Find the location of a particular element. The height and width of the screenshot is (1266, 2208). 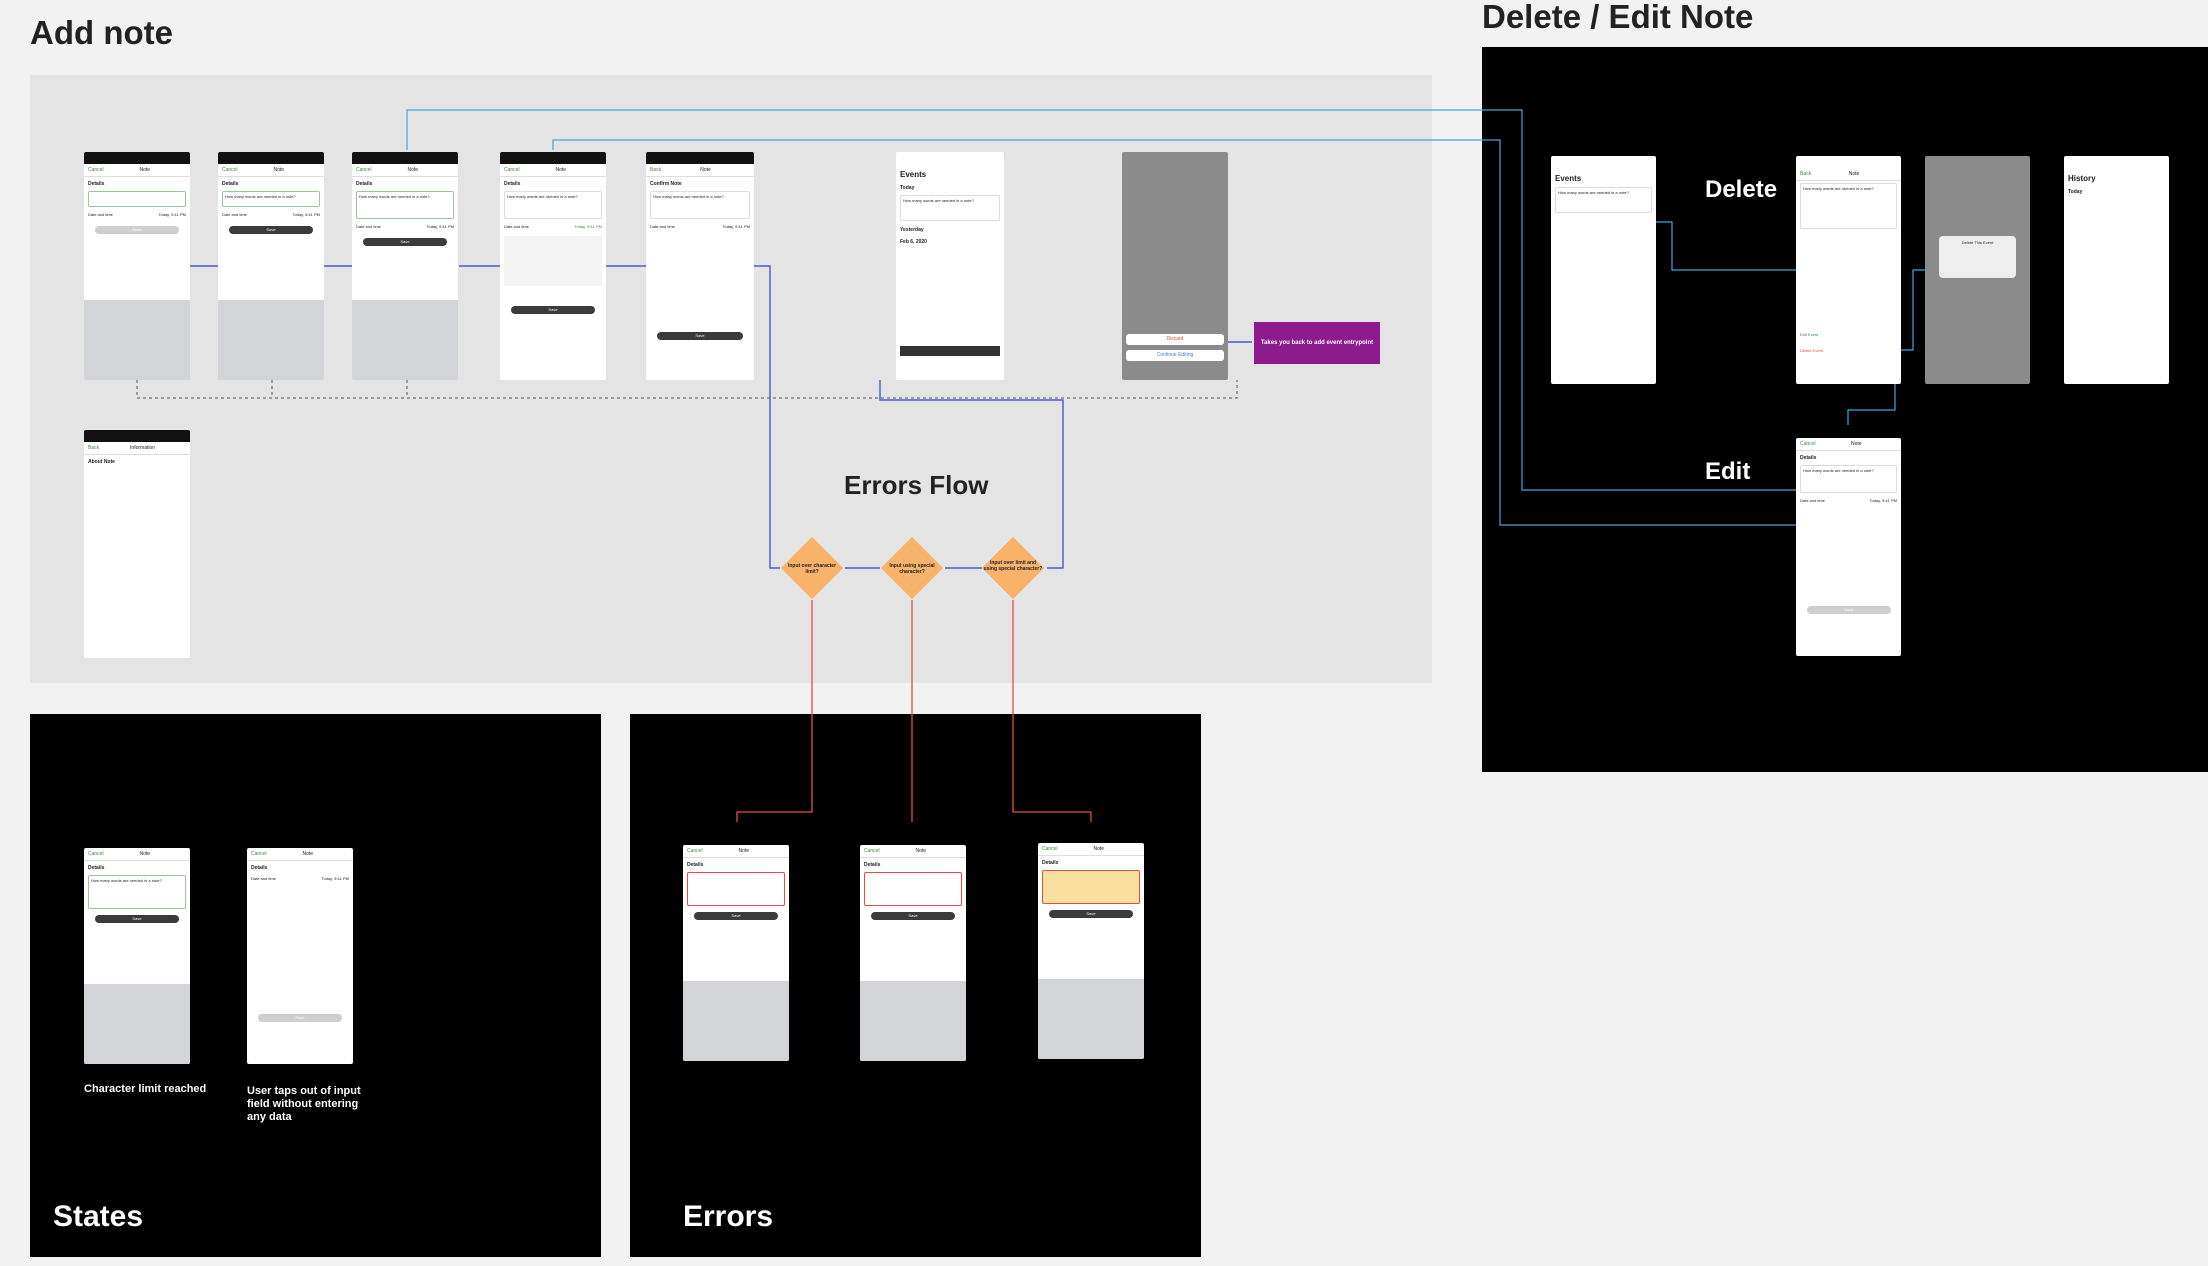

delete-confirm-screen: Delete This Event is located at coordinates (1977, 270).